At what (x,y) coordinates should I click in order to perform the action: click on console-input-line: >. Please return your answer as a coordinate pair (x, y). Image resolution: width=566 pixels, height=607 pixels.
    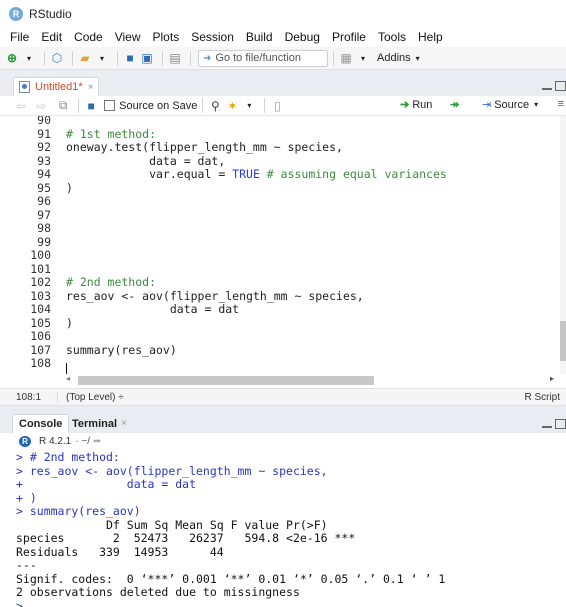
    Looking at the image, I should click on (19, 602).